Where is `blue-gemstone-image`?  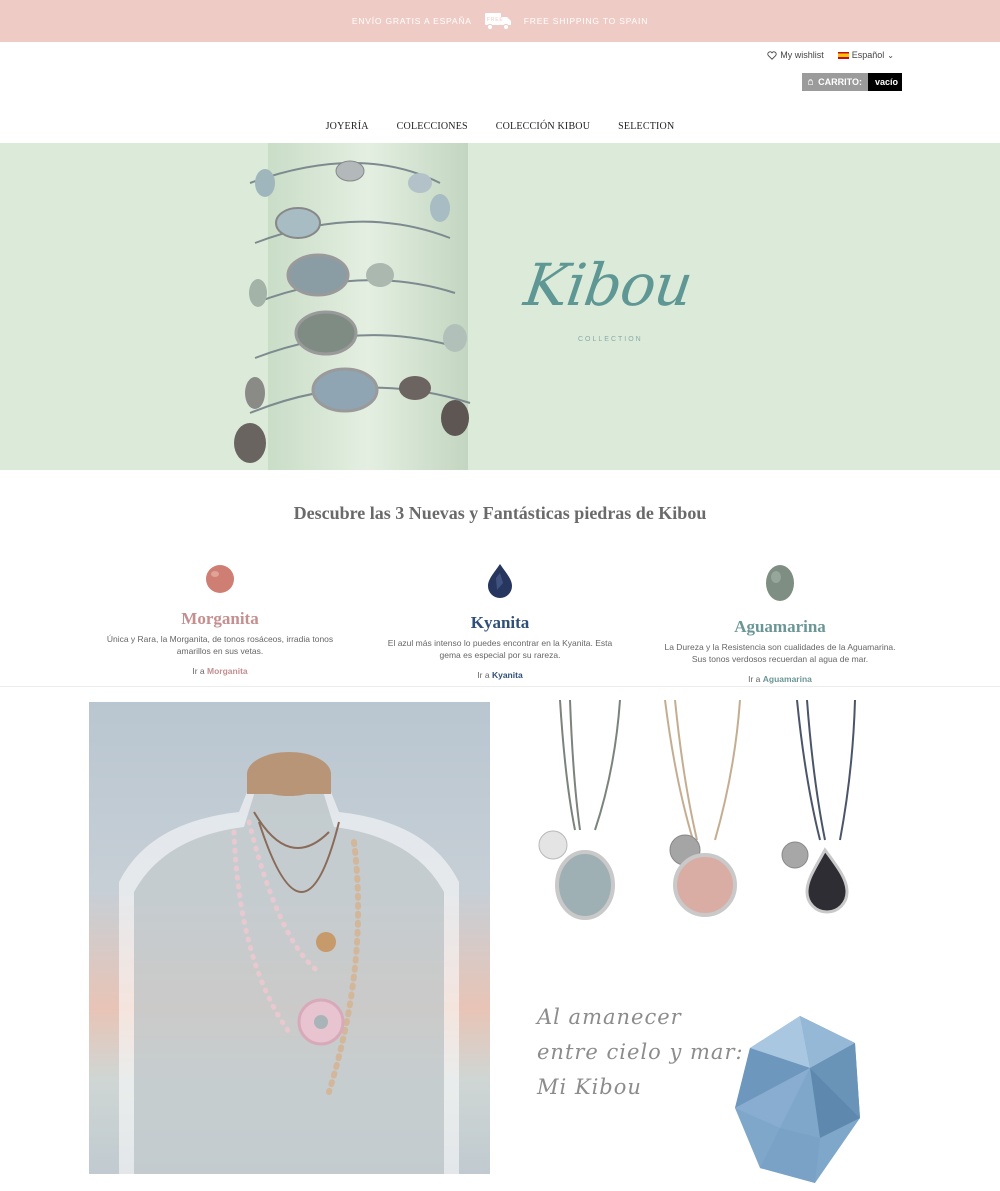
blue-gemstone-image is located at coordinates (795, 1098).